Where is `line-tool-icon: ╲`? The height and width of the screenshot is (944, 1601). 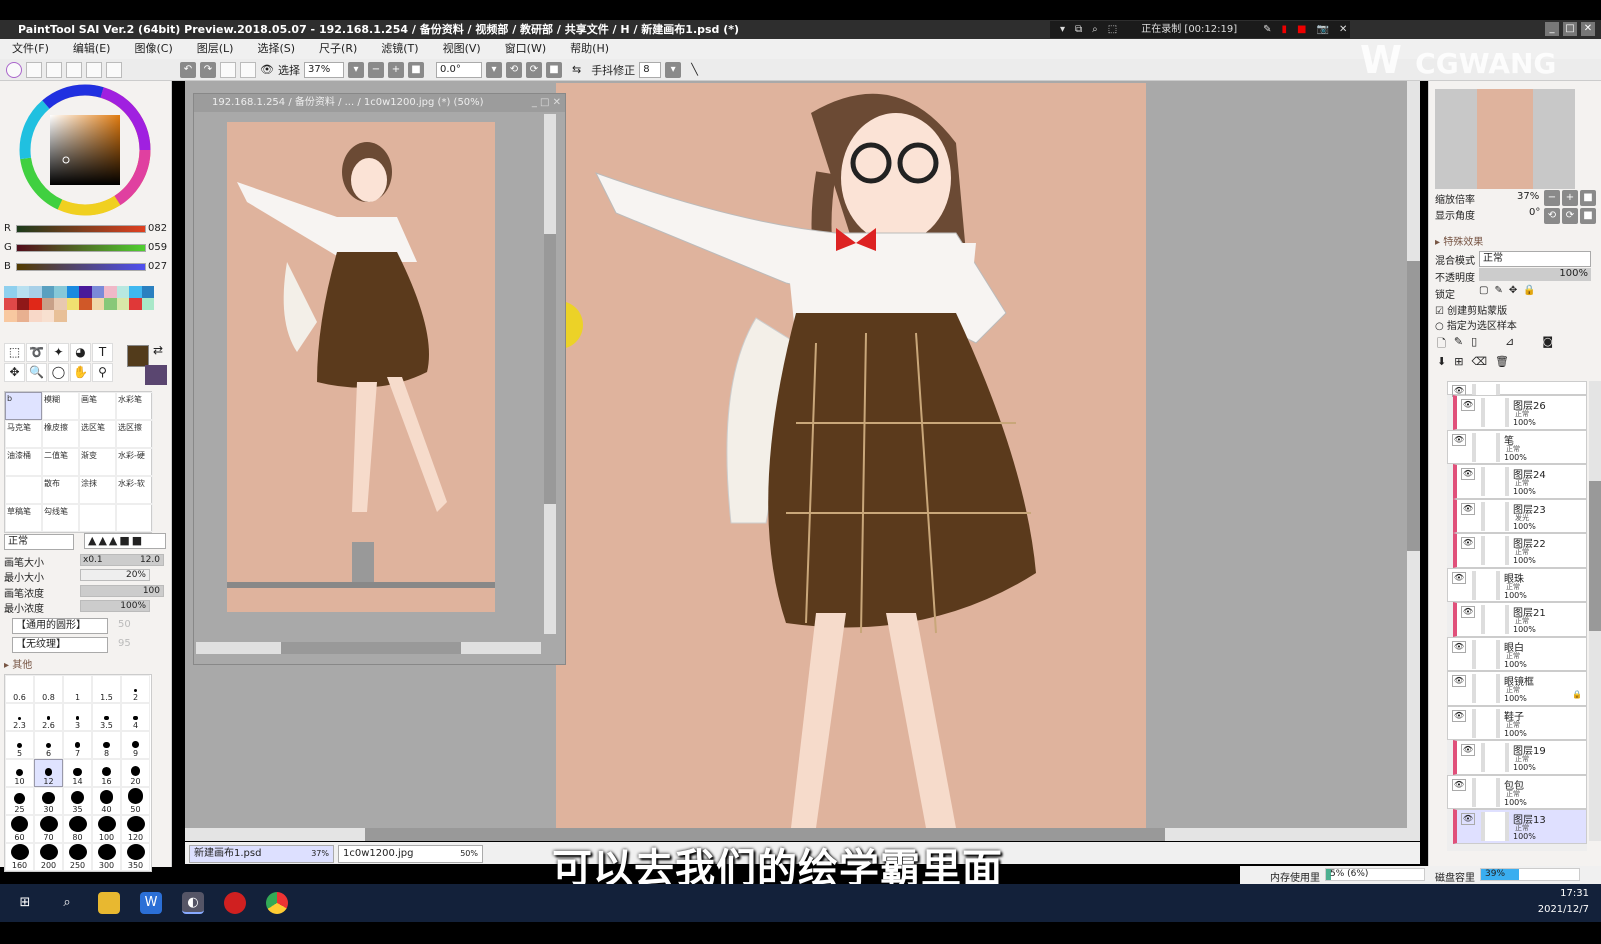
line-tool-icon: ╲ is located at coordinates (694, 69).